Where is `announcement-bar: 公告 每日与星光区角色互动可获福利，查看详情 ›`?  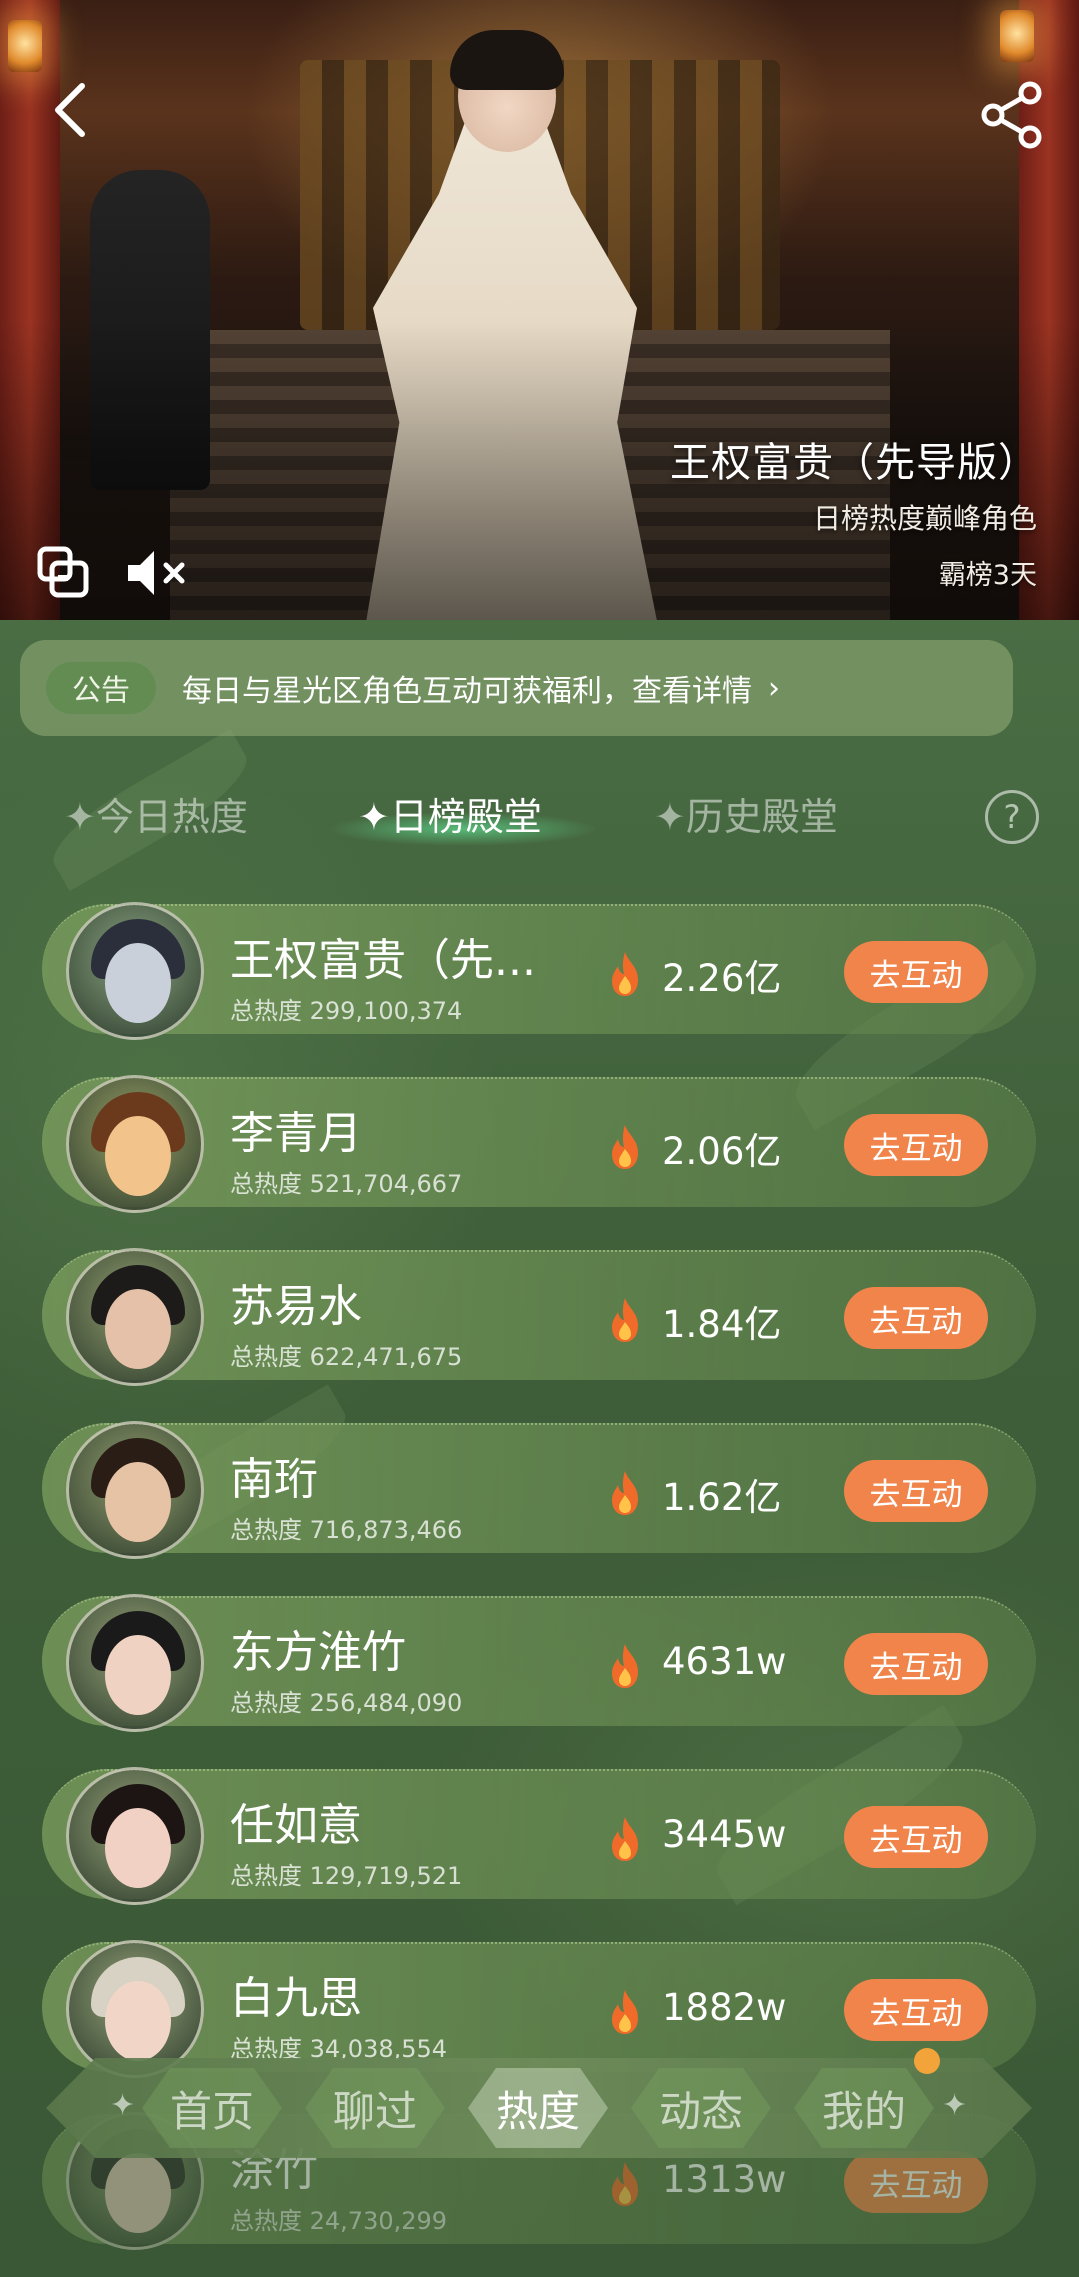
announcement-bar: 公告 每日与星光区角色互动可获福利，查看详情 › is located at coordinates (516, 688).